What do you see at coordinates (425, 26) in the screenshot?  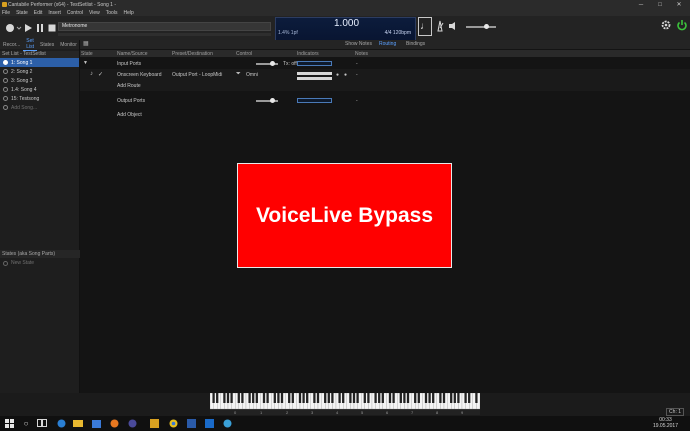 I see `quarter-note-button: ♩` at bounding box center [425, 26].